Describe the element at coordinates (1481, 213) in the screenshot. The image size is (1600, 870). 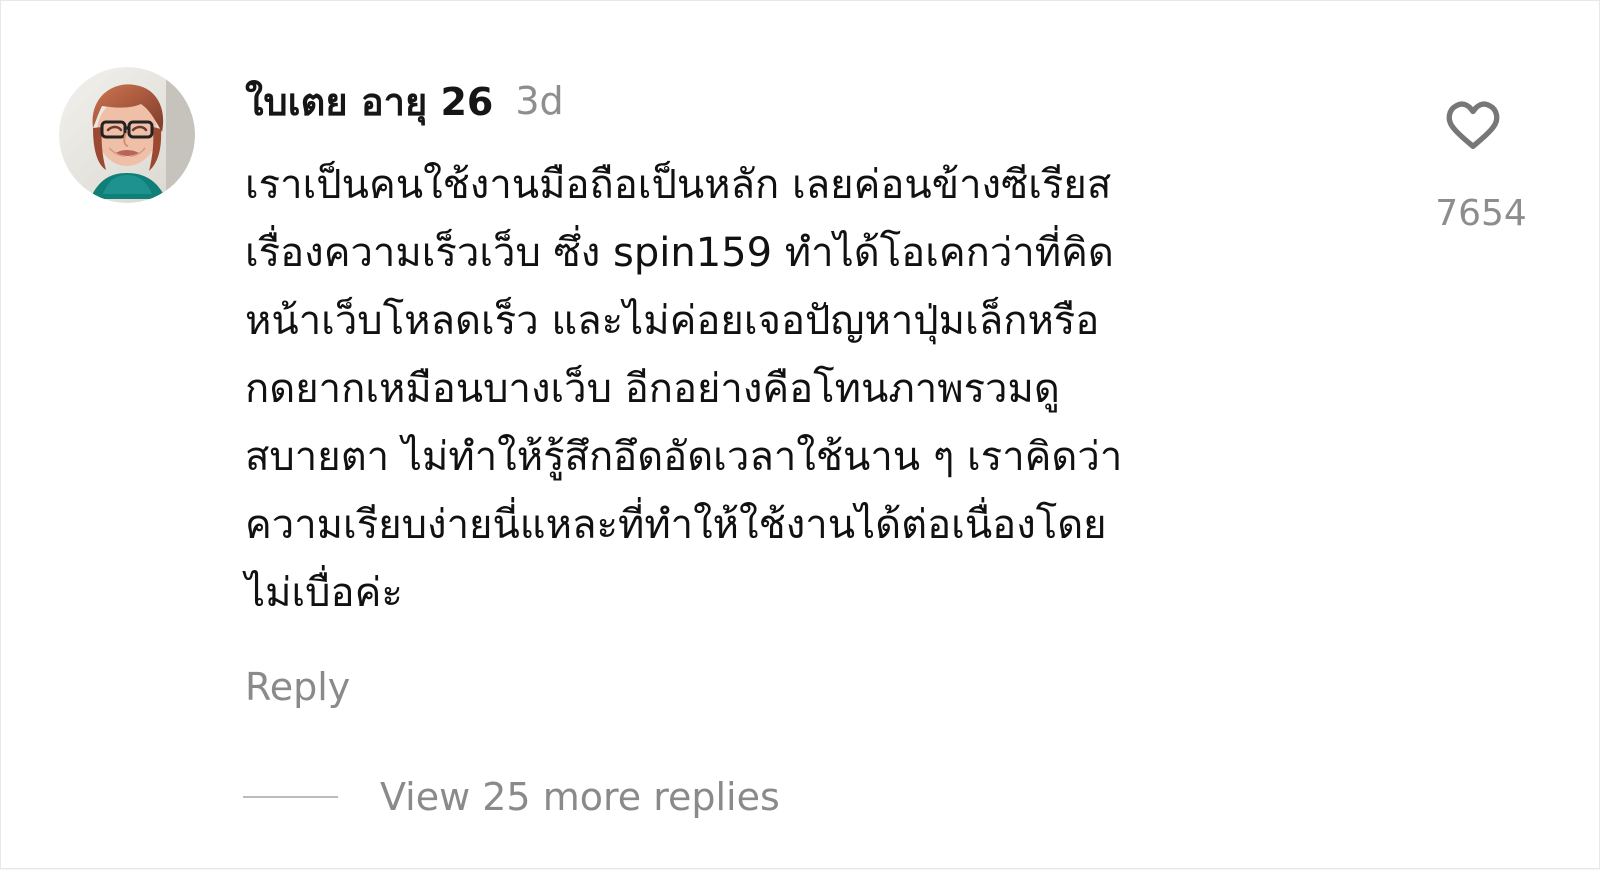
I see `like-count: 7654` at that location.